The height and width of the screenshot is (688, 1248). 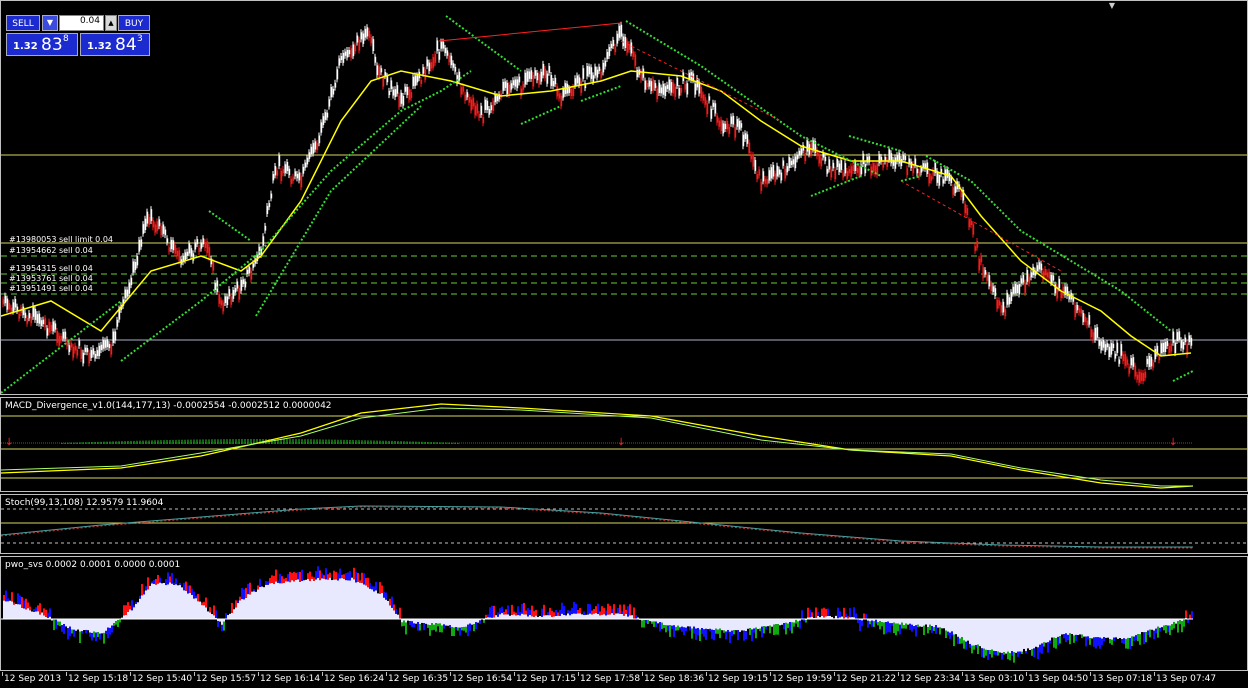 I want to click on order-label: #13980053 sell limit 0.04, so click(x=61, y=239).